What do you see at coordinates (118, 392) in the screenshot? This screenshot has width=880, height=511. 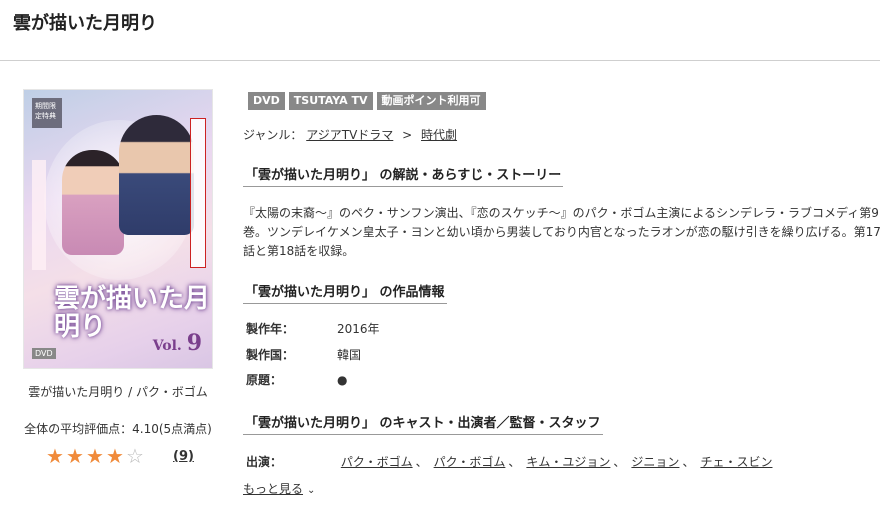 I see `cover-caption: 雲が描いた月明り / パク・ボゴム` at bounding box center [118, 392].